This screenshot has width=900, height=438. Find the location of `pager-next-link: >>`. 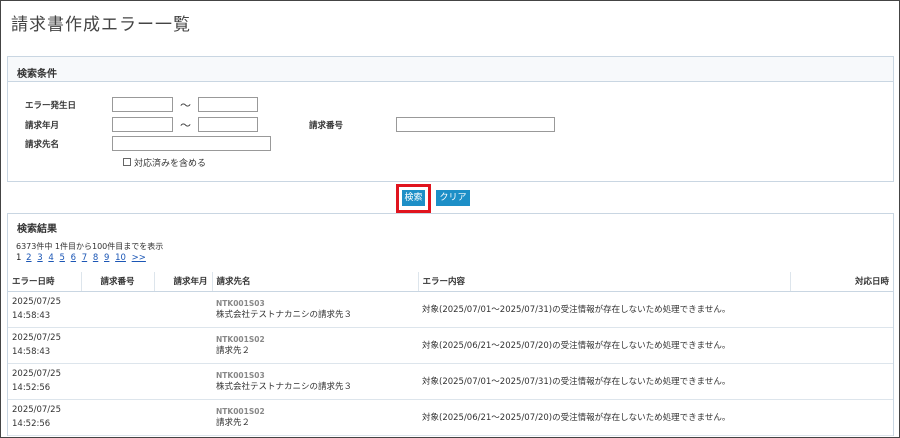

pager-next-link: >> is located at coordinates (139, 258).